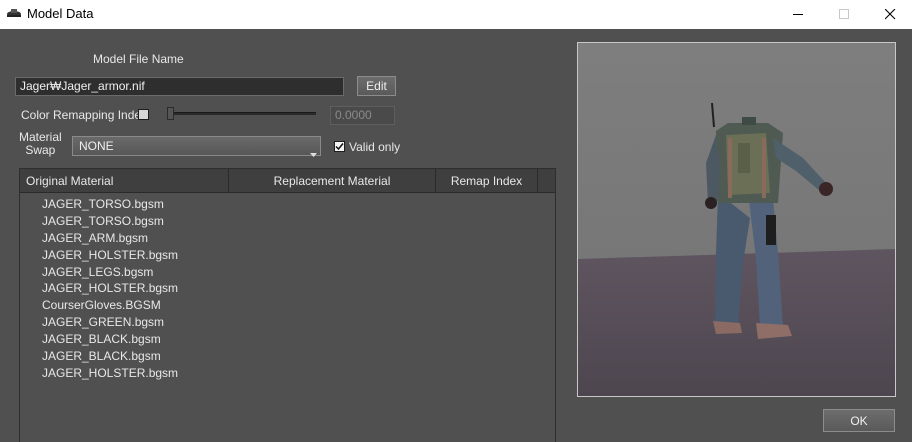 The height and width of the screenshot is (442, 912). What do you see at coordinates (143, 114) in the screenshot?
I see `color-remapping-checkbox` at bounding box center [143, 114].